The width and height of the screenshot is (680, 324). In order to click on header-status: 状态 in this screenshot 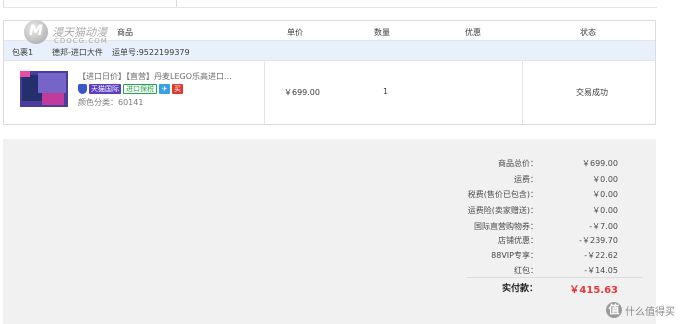, I will do `click(588, 32)`.